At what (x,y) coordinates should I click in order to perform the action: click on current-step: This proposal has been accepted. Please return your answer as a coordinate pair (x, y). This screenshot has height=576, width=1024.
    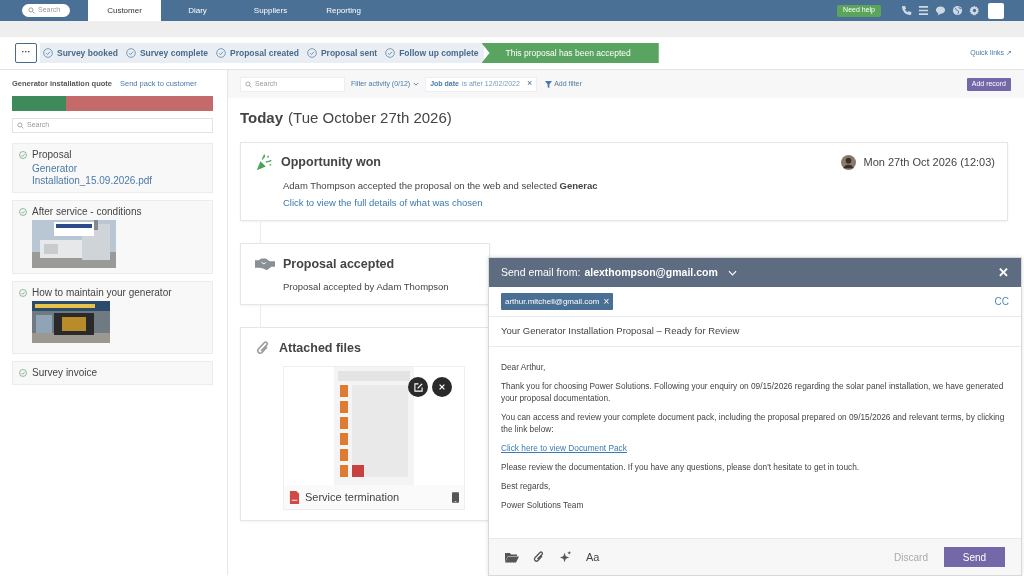
    Looking at the image, I should click on (570, 53).